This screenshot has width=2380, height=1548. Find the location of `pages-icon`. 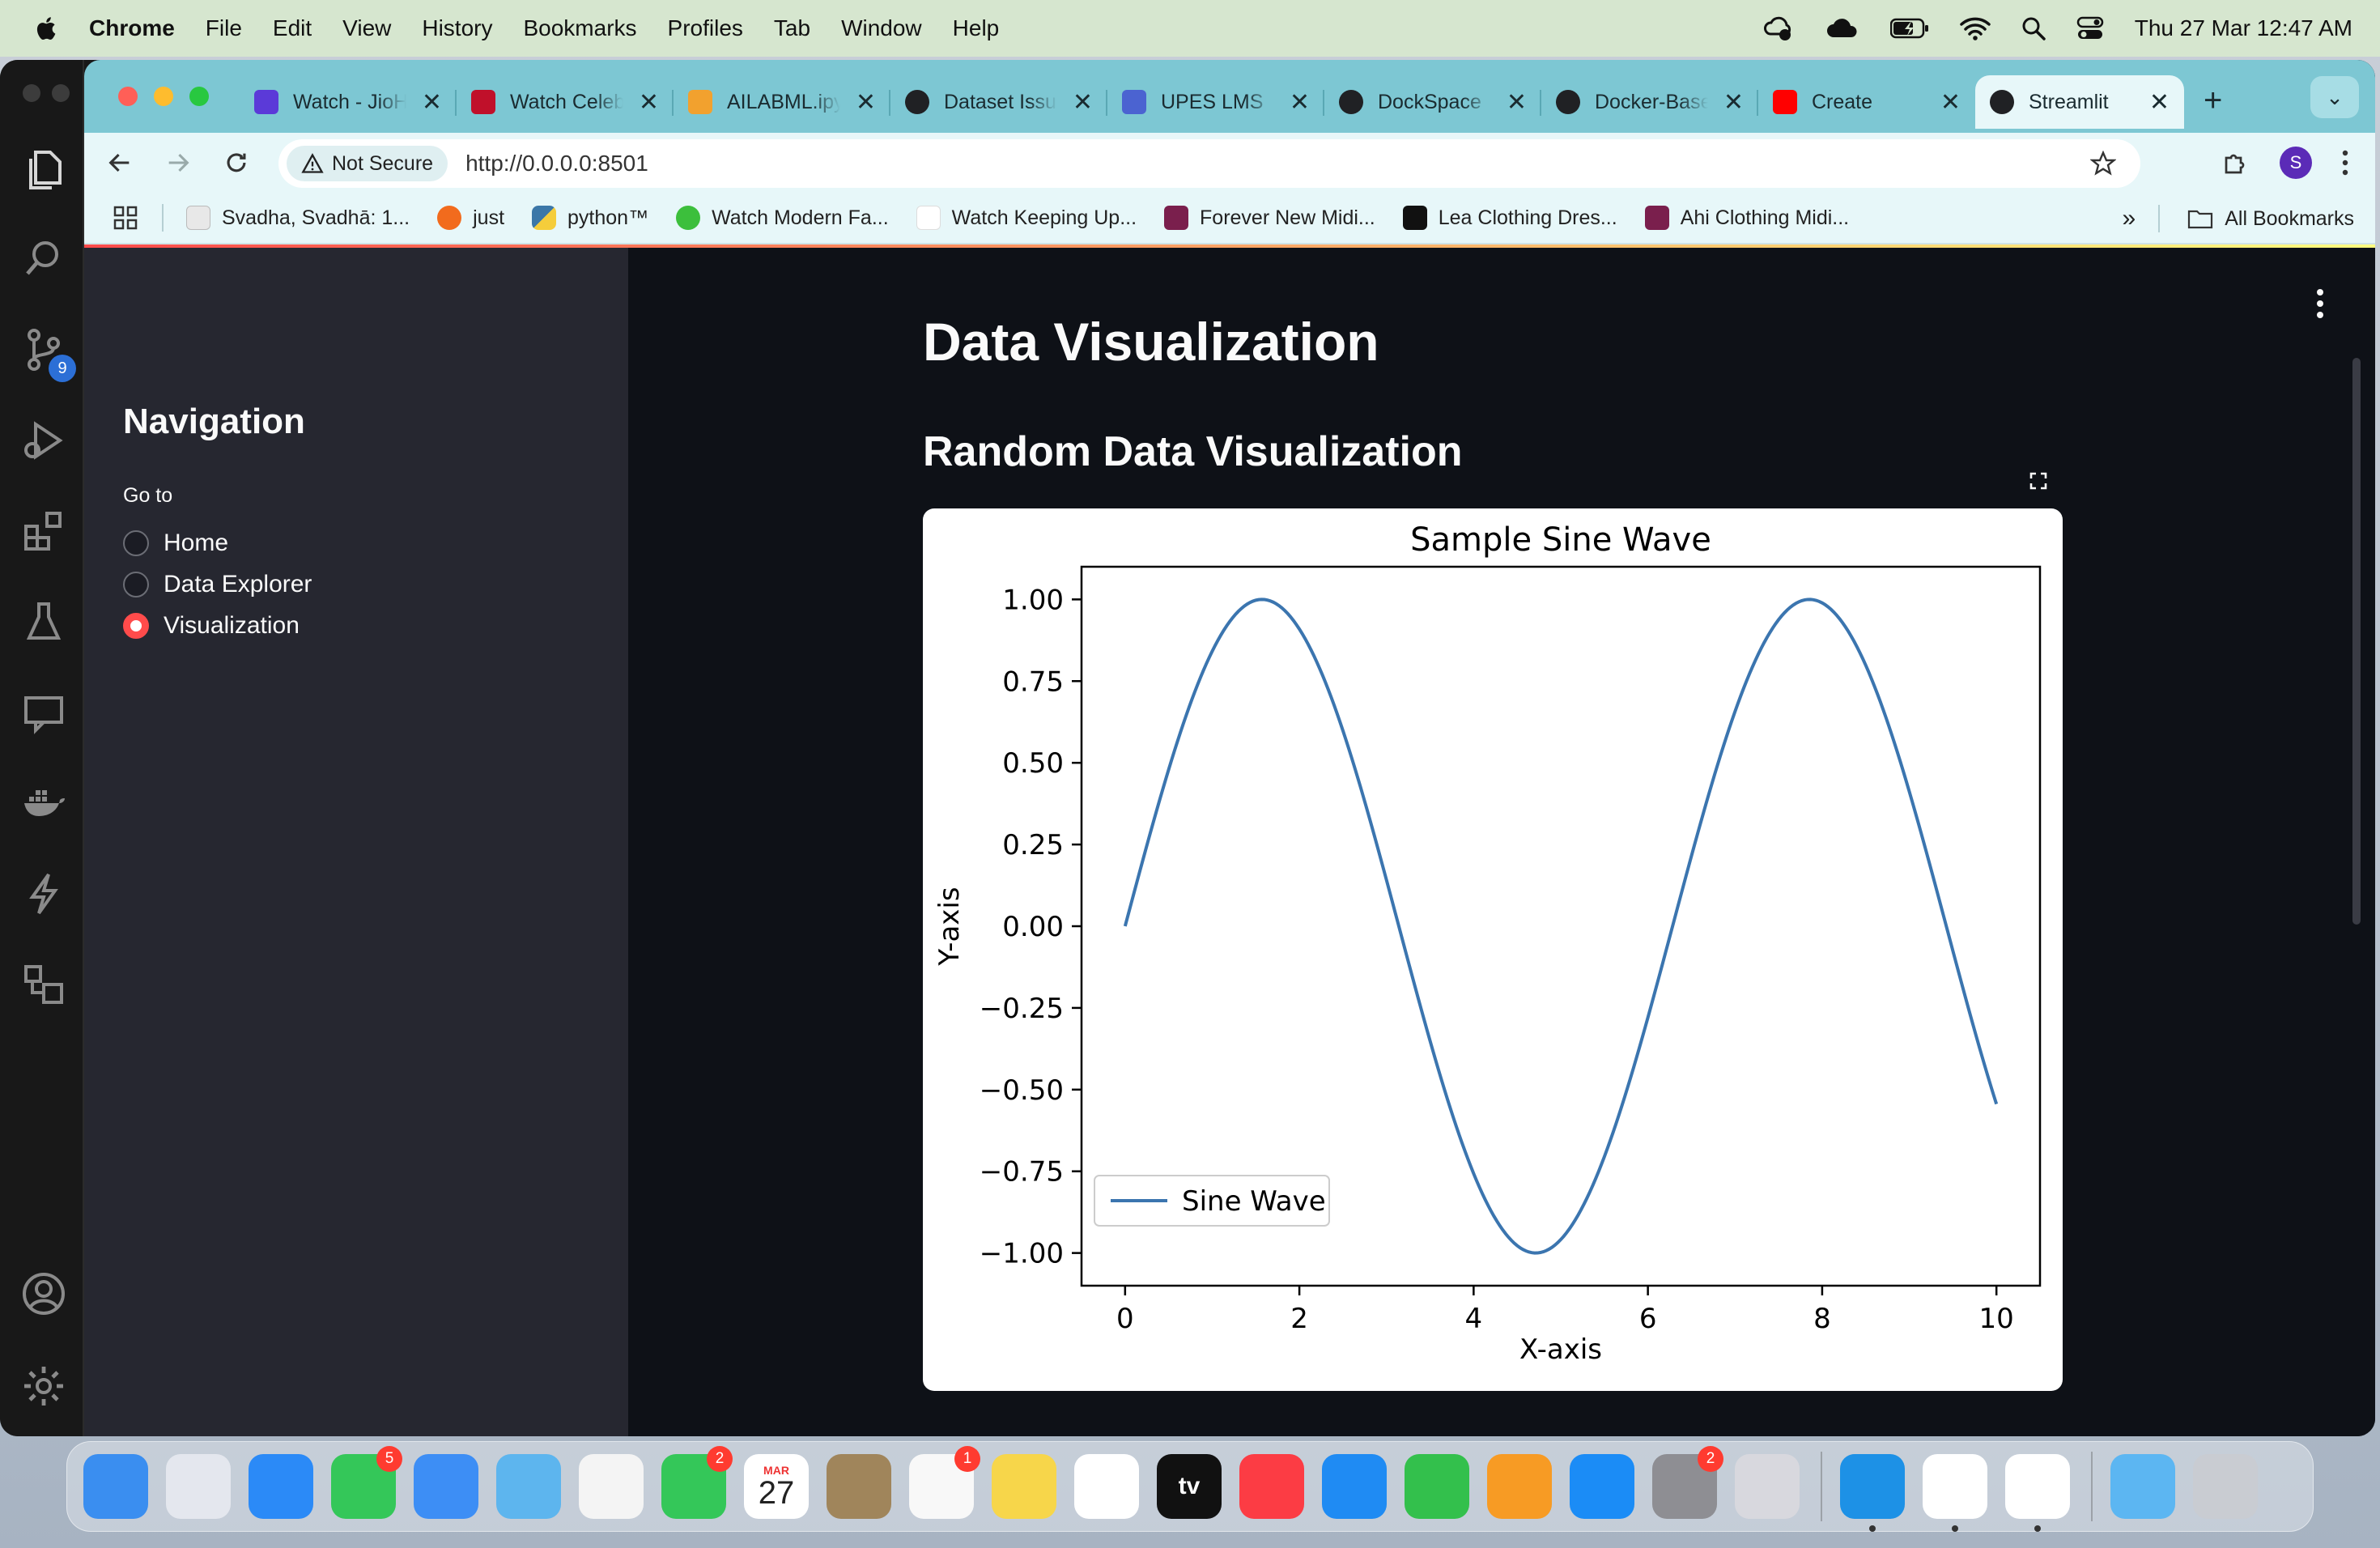

pages-icon is located at coordinates (1519, 1486).